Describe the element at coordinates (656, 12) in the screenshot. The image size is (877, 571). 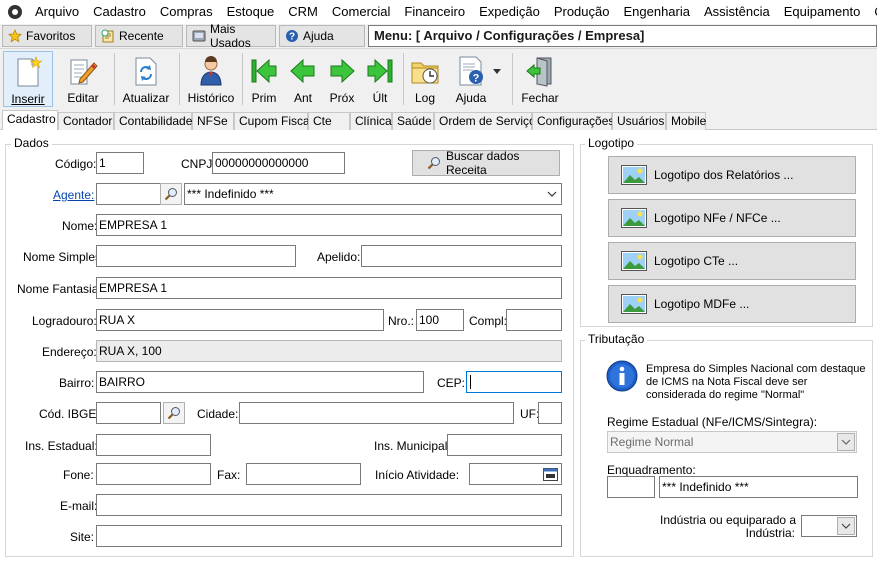
I see `menu-engenharia: Engenharia` at that location.